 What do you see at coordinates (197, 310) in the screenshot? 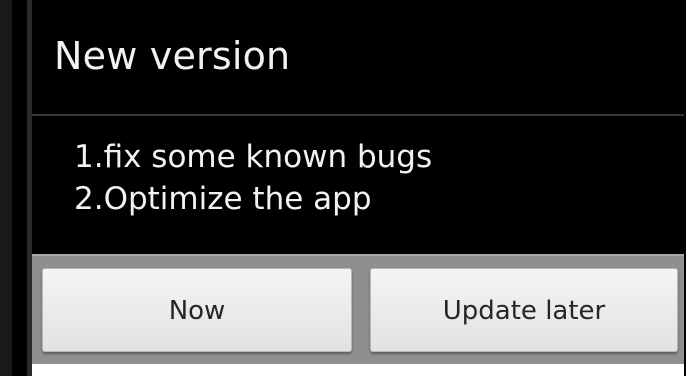
I see `now-button: Now` at bounding box center [197, 310].